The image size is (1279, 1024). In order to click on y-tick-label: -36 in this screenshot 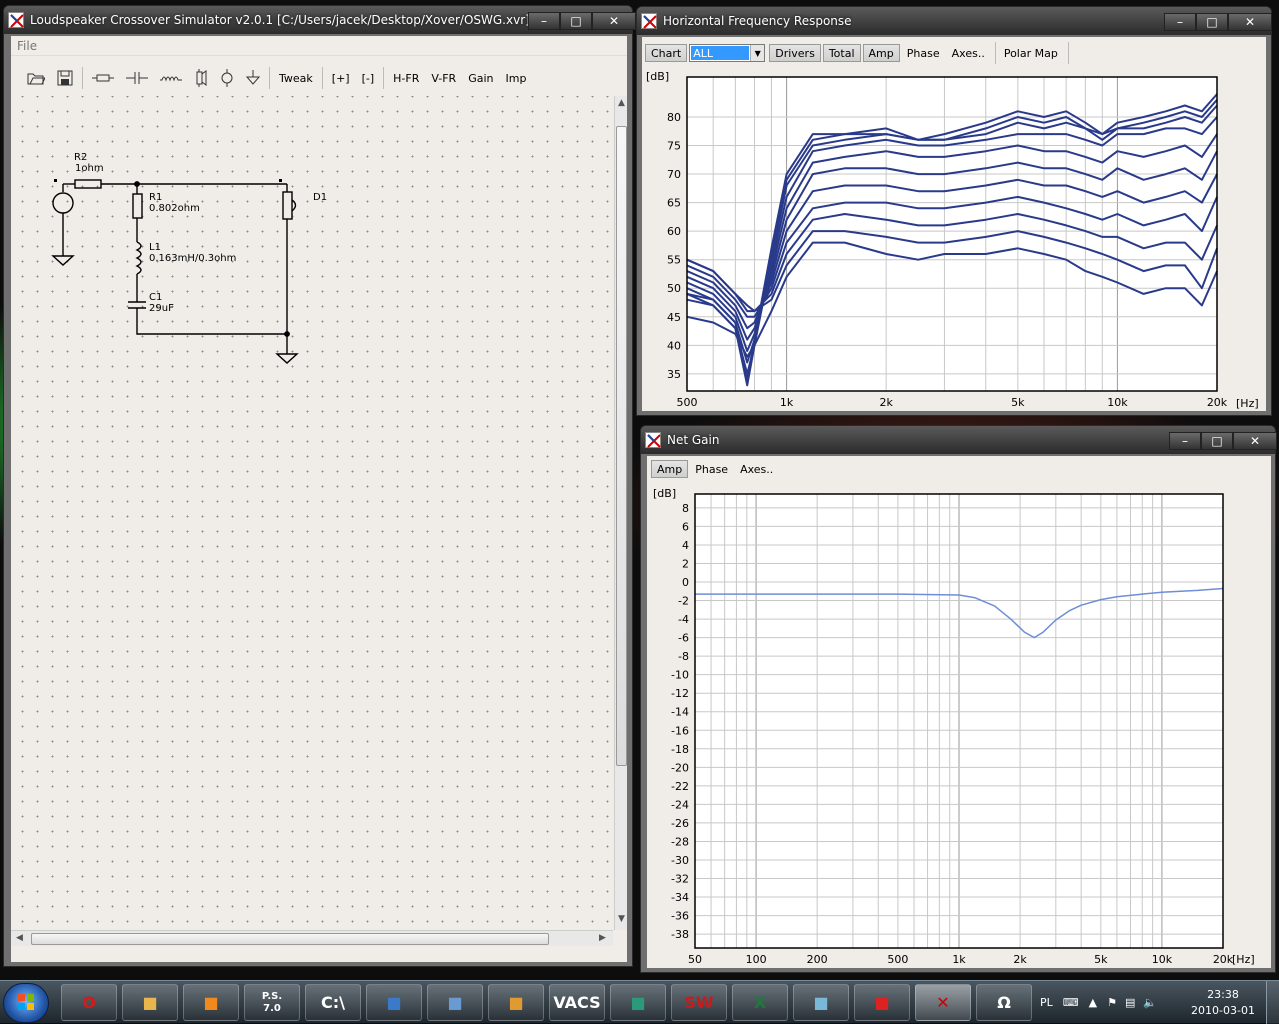, I will do `click(680, 916)`.